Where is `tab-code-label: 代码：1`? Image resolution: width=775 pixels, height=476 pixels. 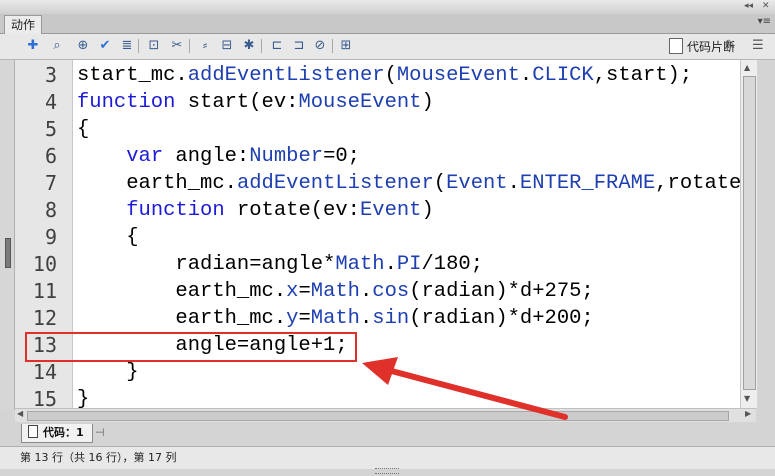 tab-code-label: 代码：1 is located at coordinates (63, 432).